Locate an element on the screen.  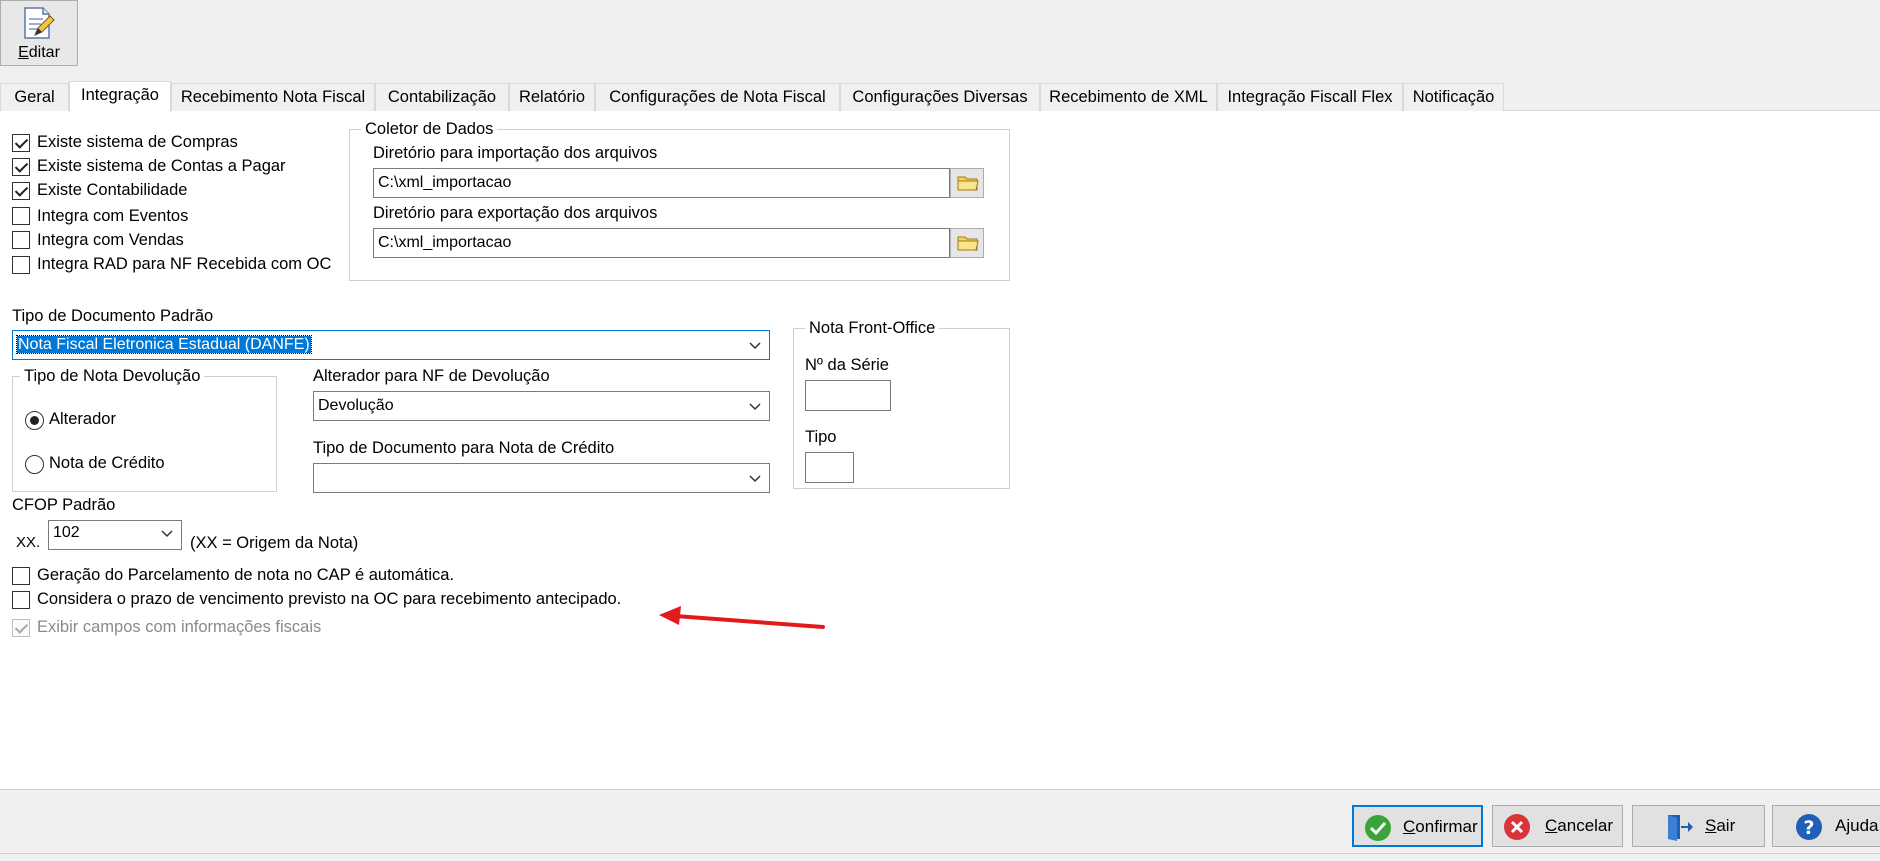
checkbox-integra-rad is located at coordinates (21, 265).